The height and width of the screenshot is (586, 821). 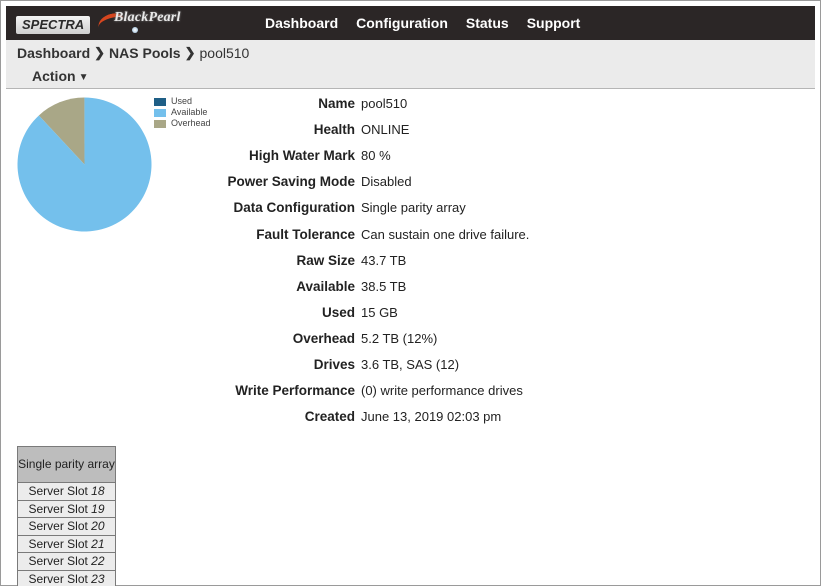 I want to click on spectra-blackpearl-logo: SPECTRA BlackPearl, so click(x=102, y=23).